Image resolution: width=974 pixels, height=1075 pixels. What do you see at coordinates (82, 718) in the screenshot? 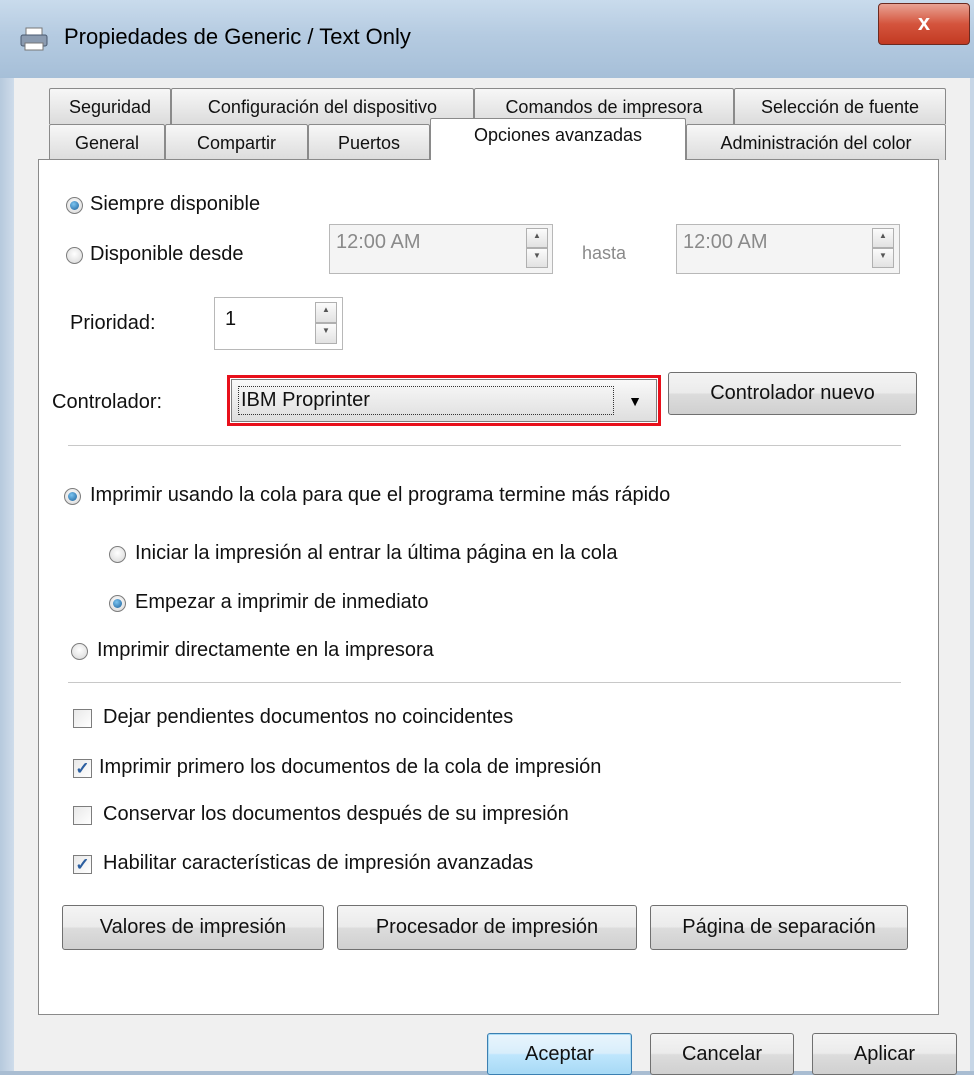
I see `hold-mismatched-checkbox` at bounding box center [82, 718].